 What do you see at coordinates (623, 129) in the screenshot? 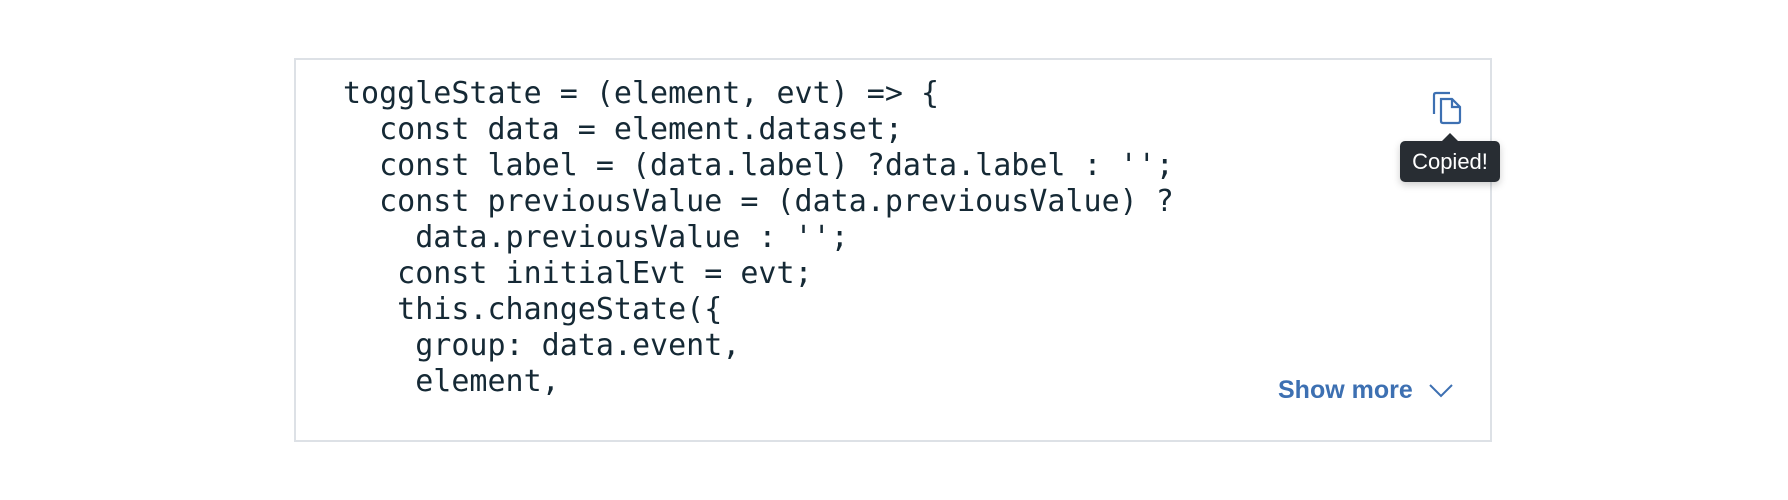
I see `code-line: const data = element.dataset;` at bounding box center [623, 129].